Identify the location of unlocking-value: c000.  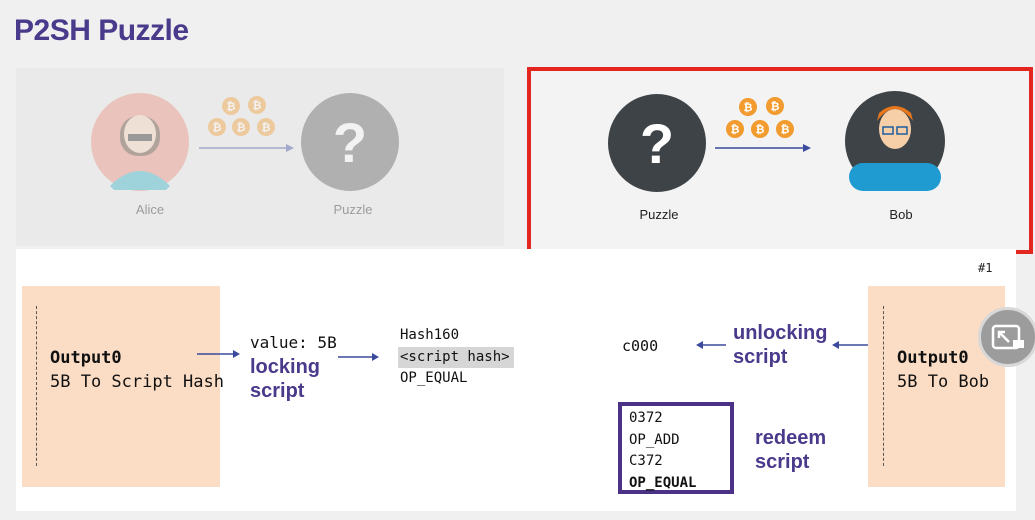
(640, 346).